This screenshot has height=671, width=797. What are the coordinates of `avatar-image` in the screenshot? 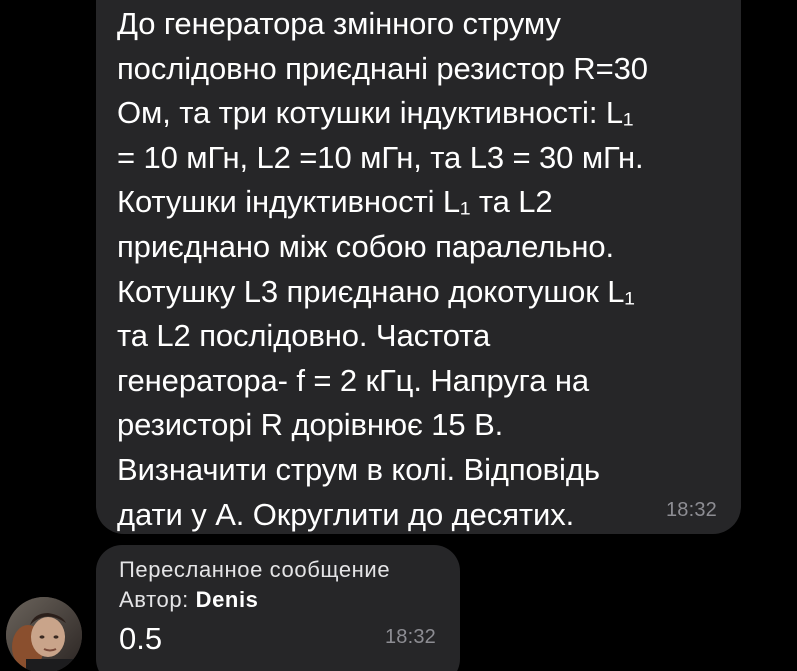 It's located at (44, 634).